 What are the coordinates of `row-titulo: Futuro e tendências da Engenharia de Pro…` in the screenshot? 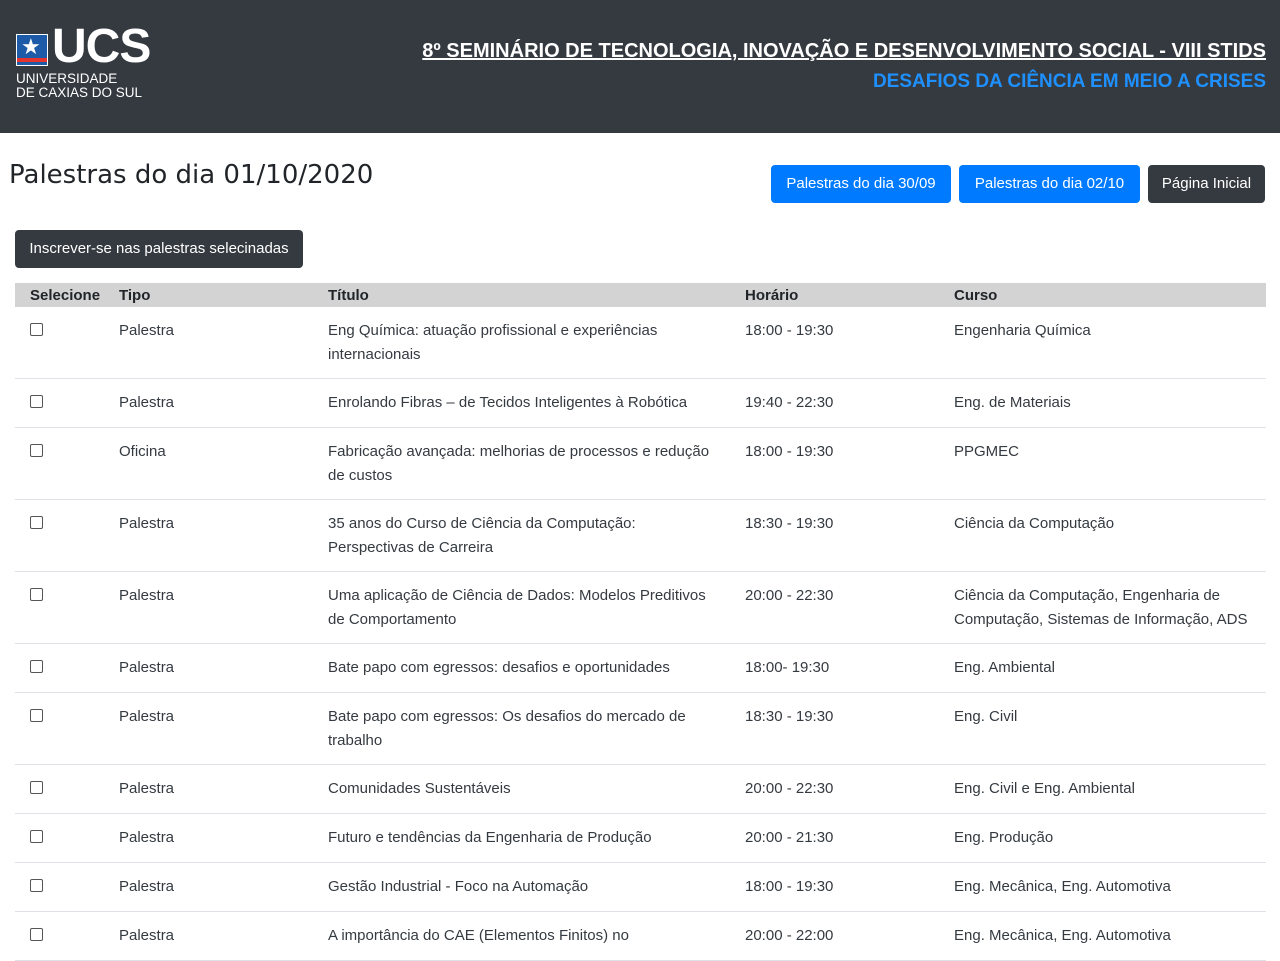 It's located at (536, 838).